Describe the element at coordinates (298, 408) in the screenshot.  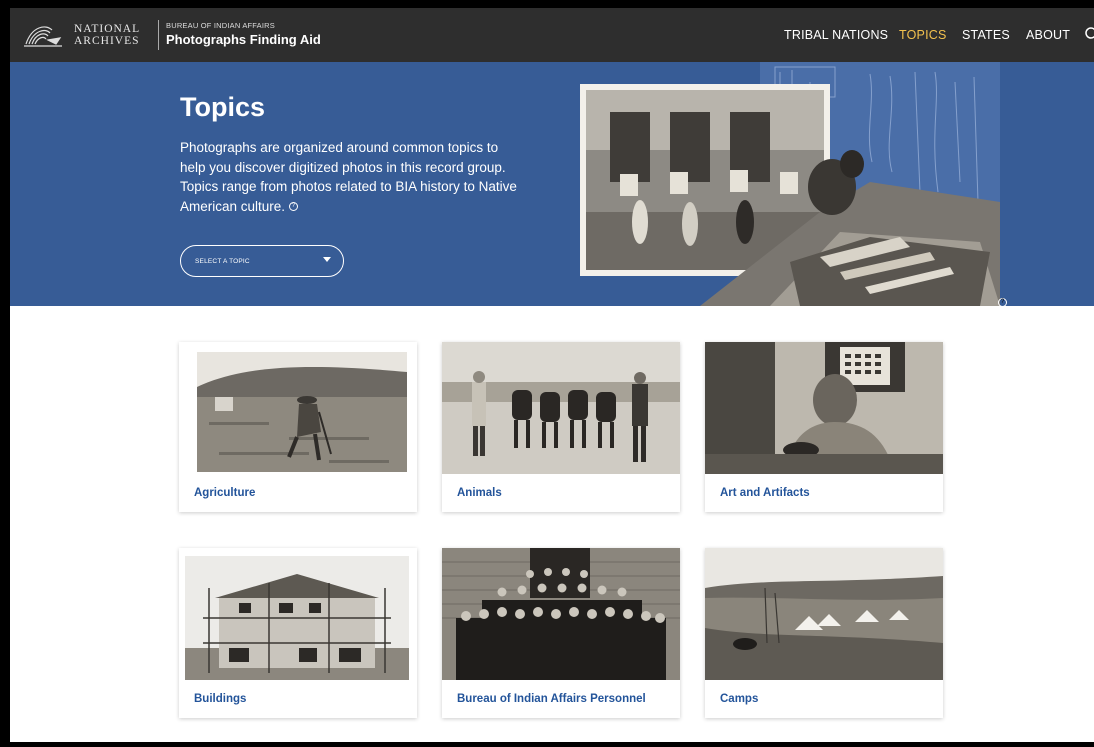
I see `agriculture-photo` at that location.